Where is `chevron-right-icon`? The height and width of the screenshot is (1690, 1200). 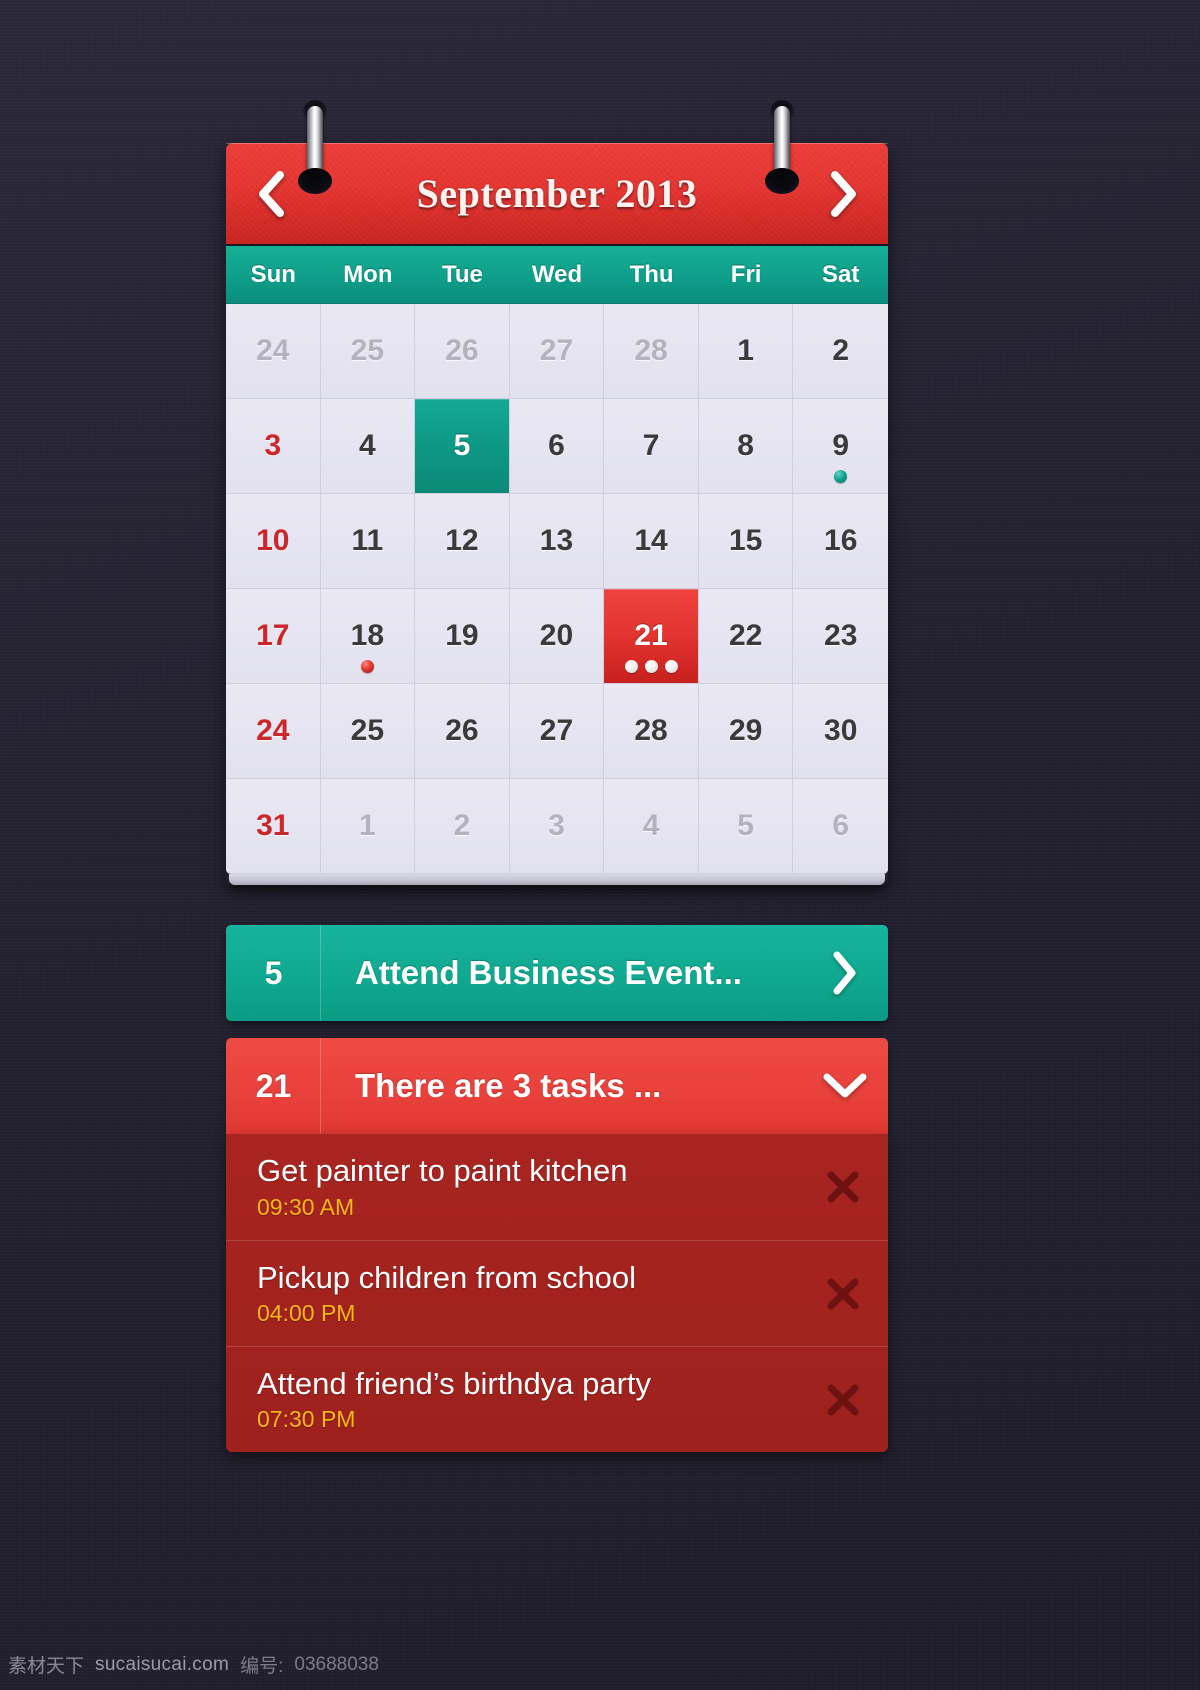
chevron-right-icon is located at coordinates (844, 973).